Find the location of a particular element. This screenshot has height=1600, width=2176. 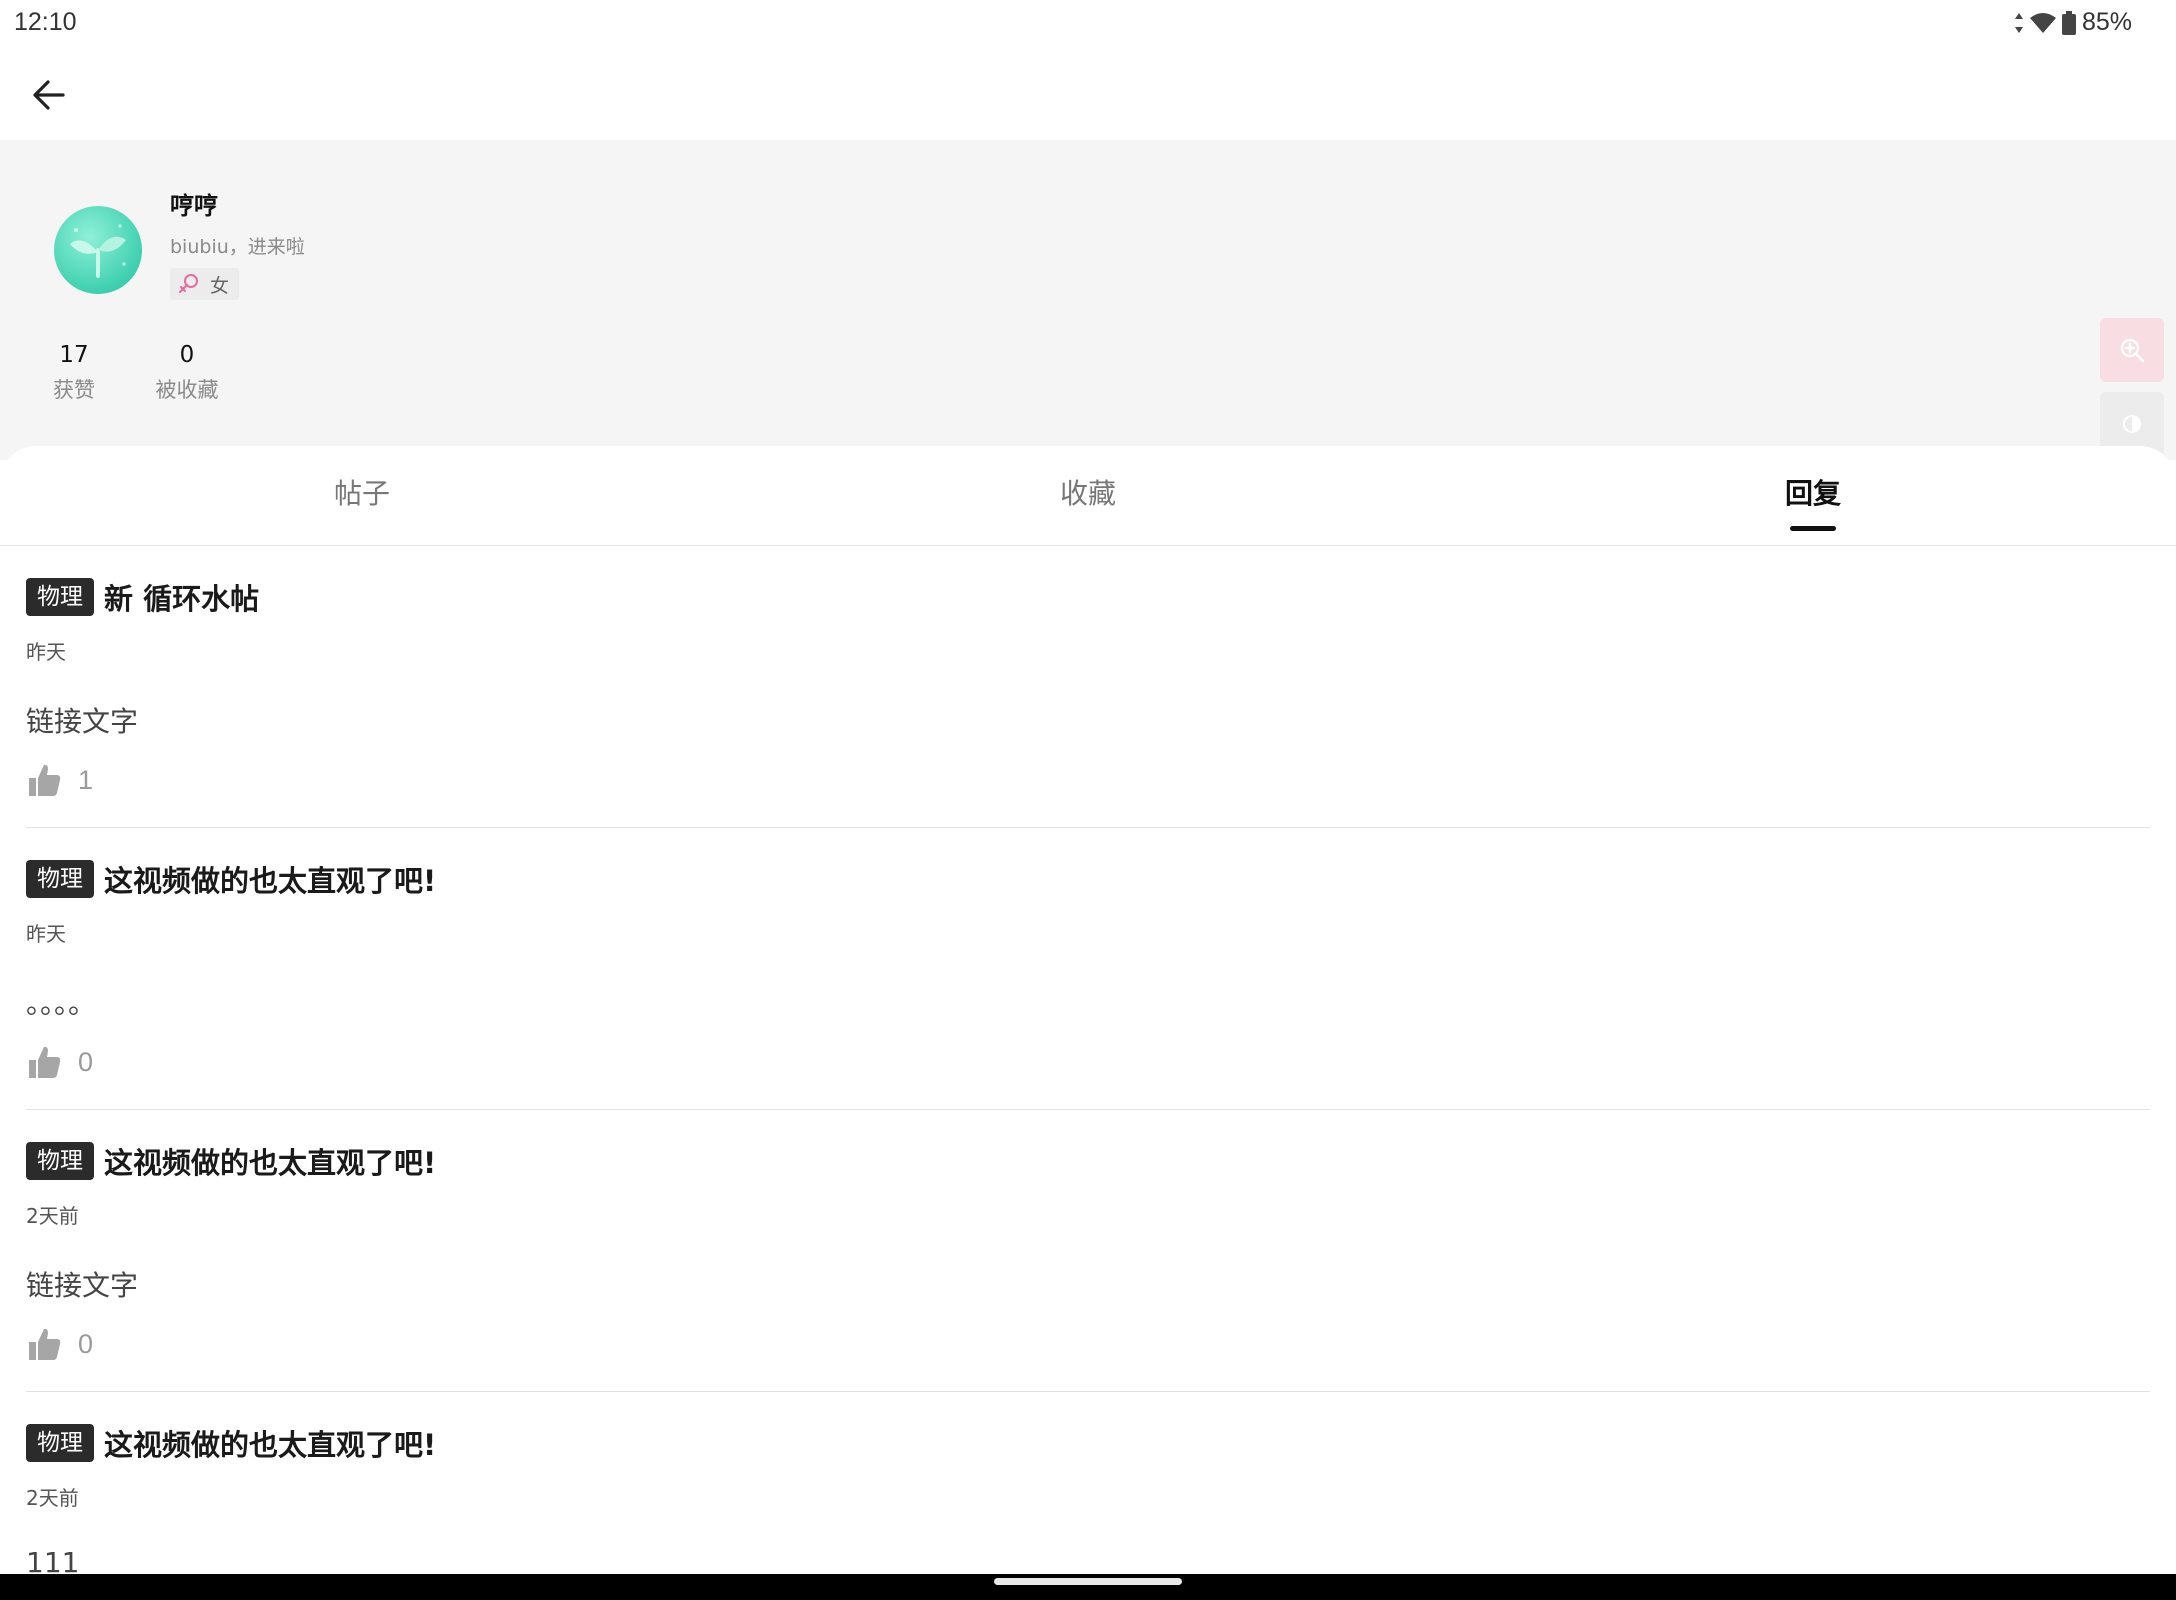

reply-content: 111 is located at coordinates (53, 1560).